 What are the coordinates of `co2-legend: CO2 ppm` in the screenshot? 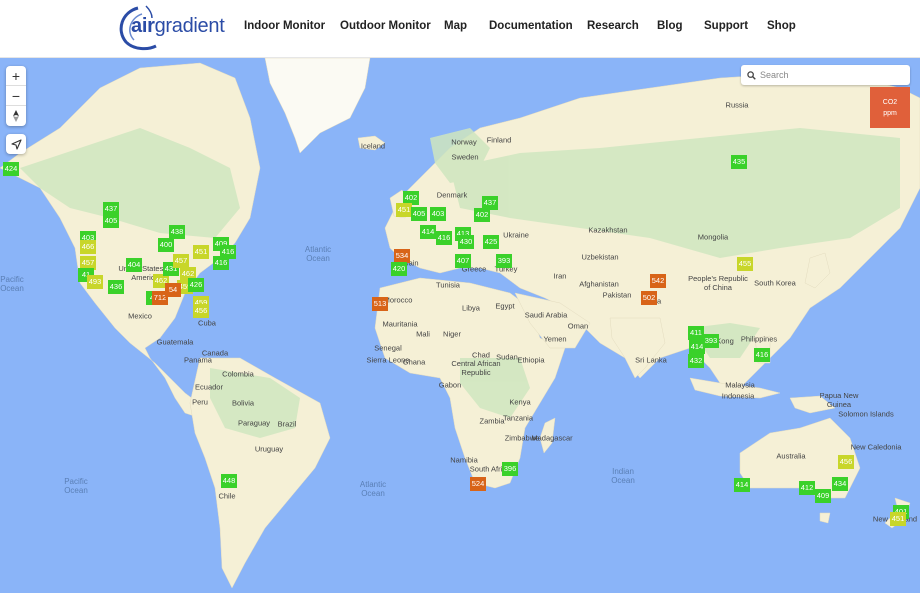 It's located at (890, 107).